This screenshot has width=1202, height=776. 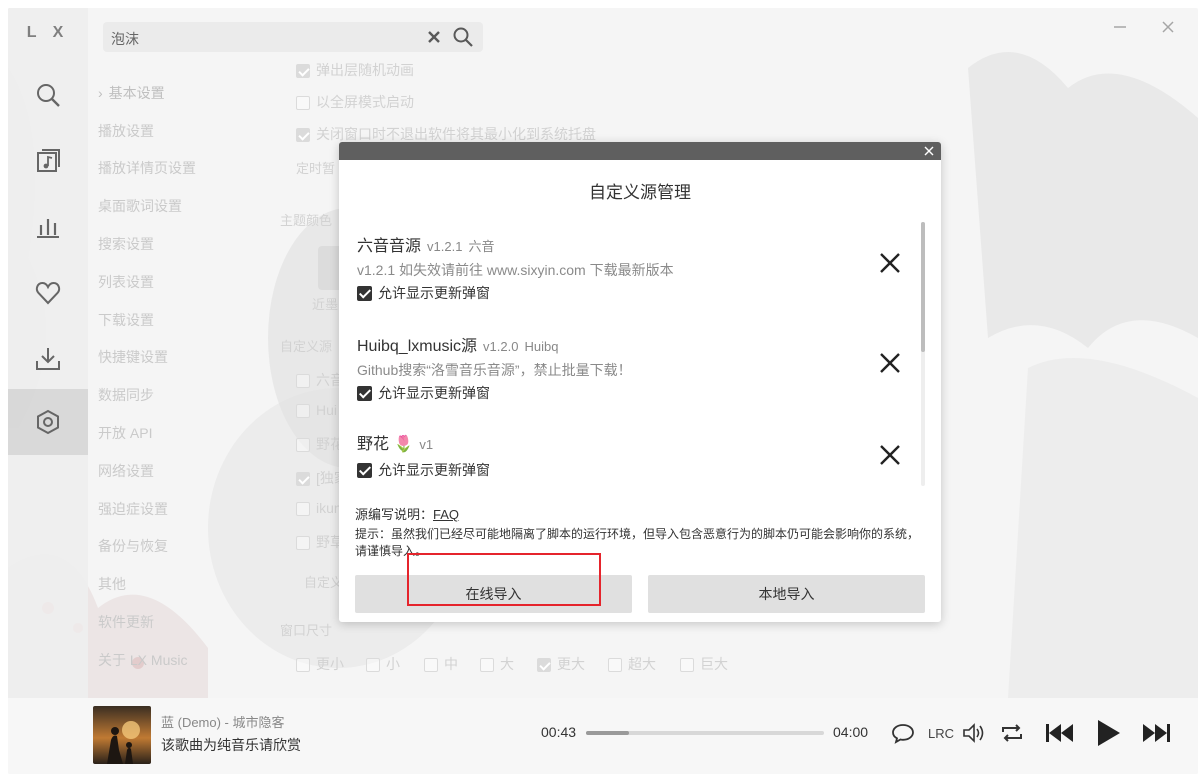 What do you see at coordinates (426, 444) in the screenshot?
I see `source-version: v1` at bounding box center [426, 444].